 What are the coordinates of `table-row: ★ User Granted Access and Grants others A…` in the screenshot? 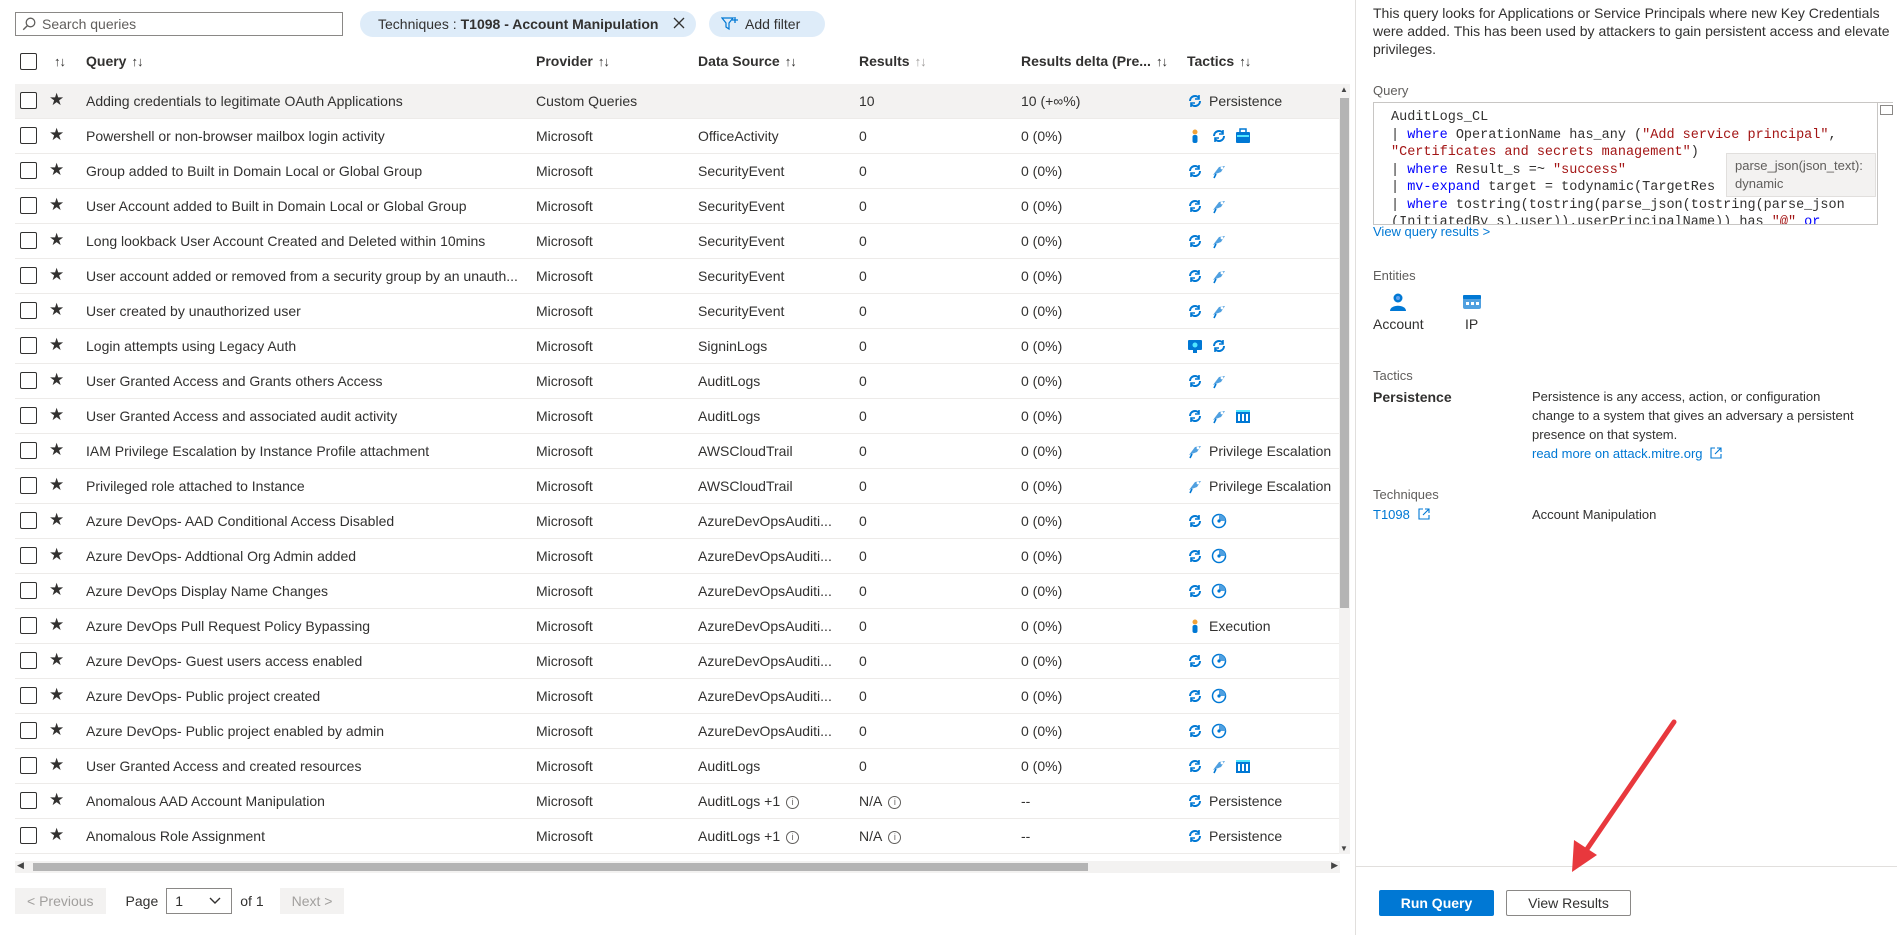 It's located at (677, 381).